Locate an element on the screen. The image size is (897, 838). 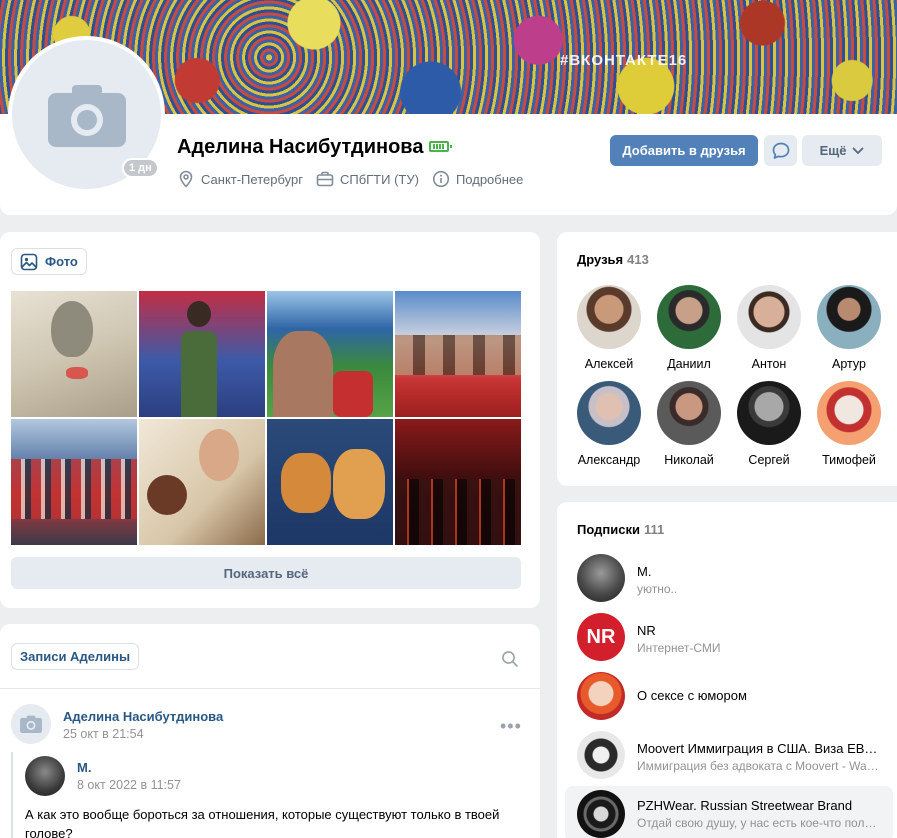
city-label: Санкт-Петербург is located at coordinates (252, 179).